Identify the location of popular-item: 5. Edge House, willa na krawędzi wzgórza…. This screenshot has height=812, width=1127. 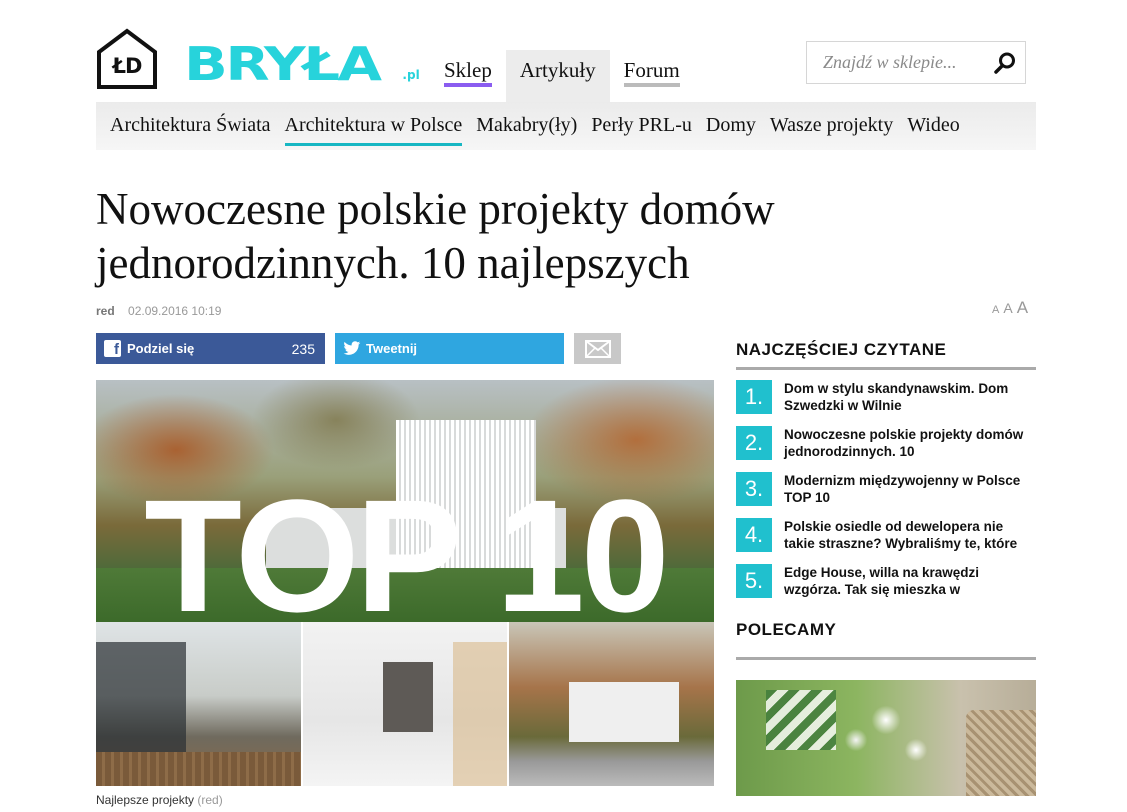
(886, 587).